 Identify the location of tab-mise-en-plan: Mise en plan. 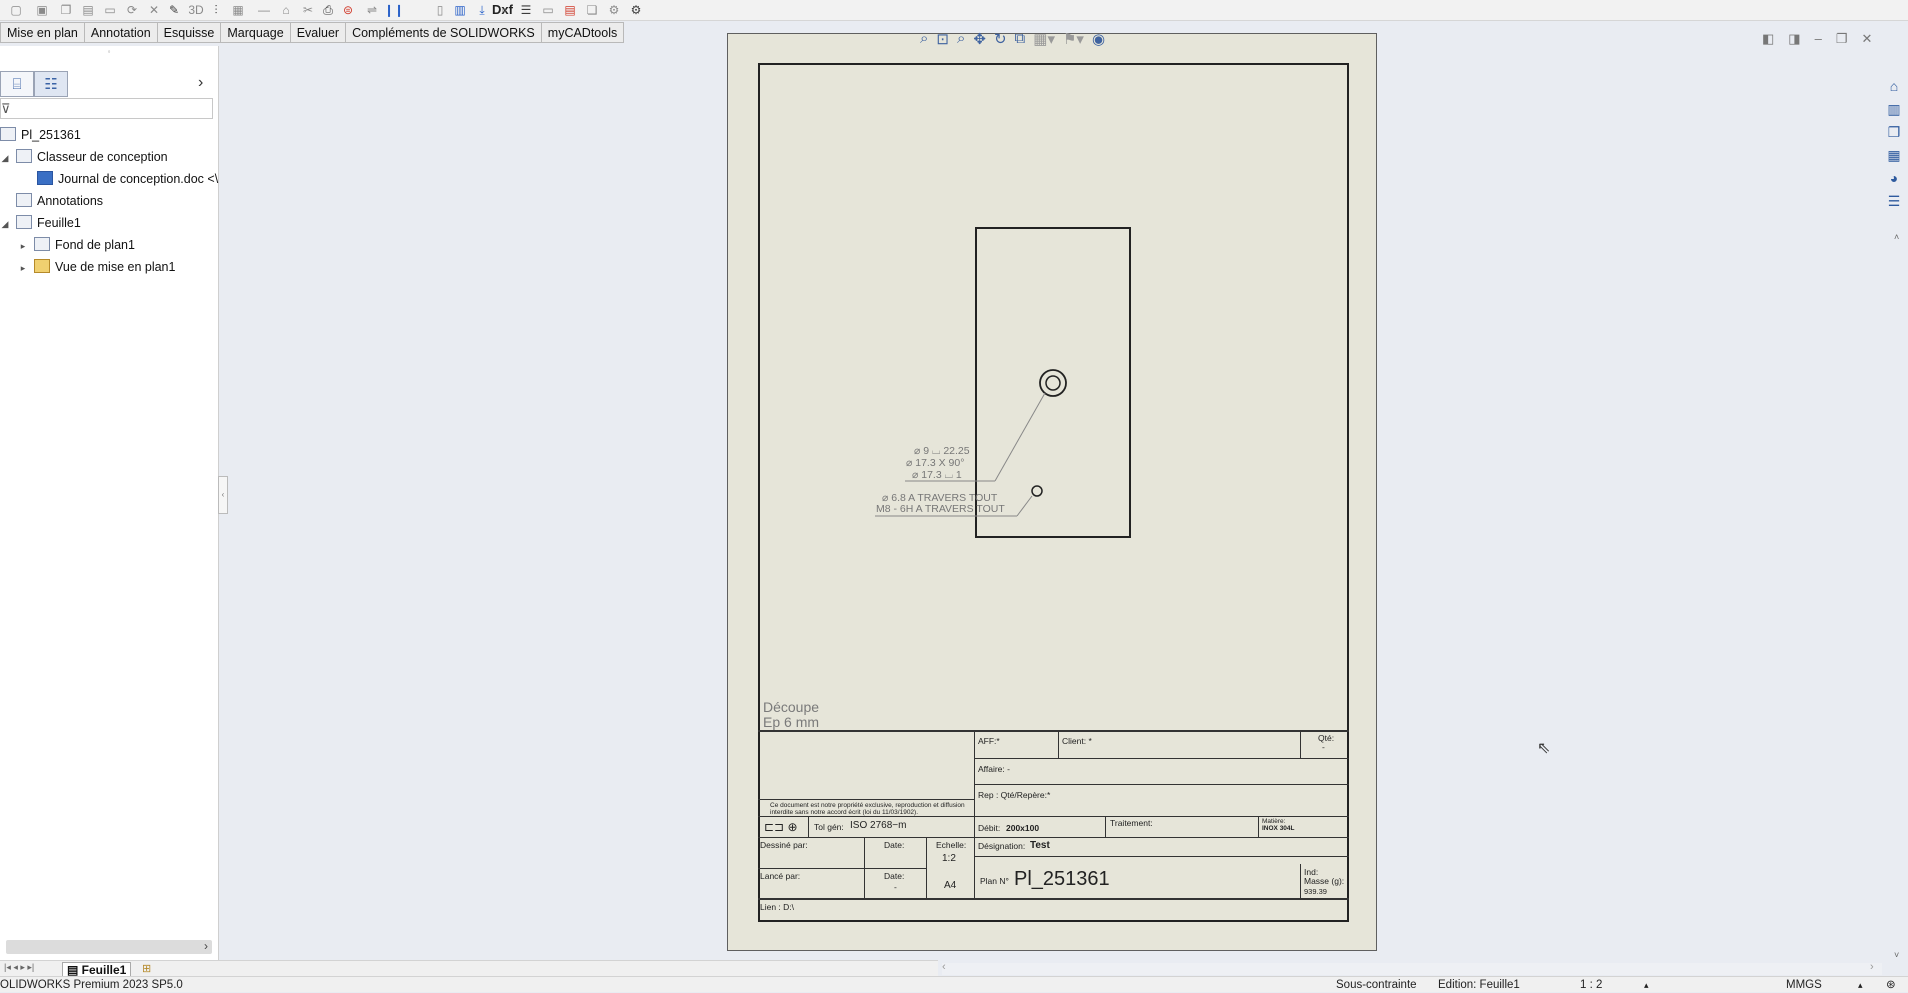
(42, 32).